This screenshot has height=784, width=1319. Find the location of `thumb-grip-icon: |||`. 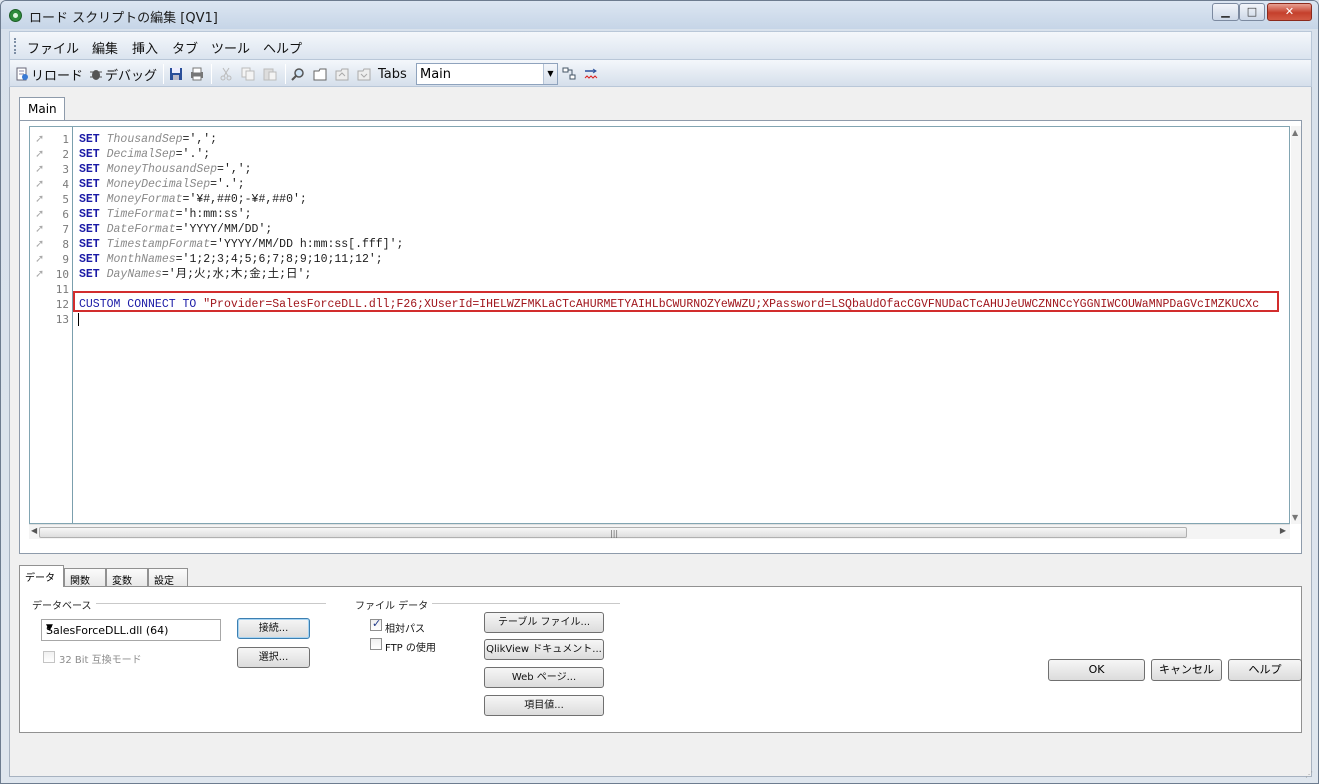

thumb-grip-icon: ||| is located at coordinates (614, 533).